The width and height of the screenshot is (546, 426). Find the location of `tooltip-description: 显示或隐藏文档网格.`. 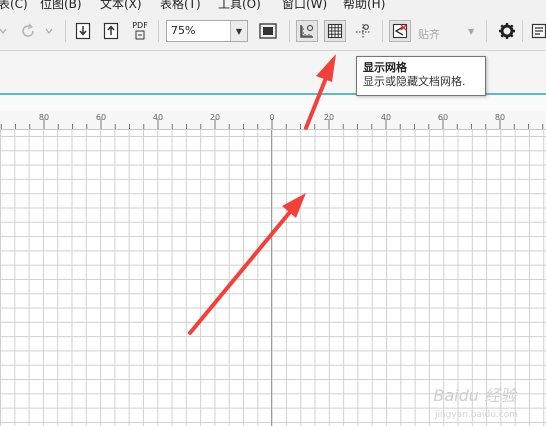

tooltip-description: 显示或隐藏文档网格. is located at coordinates (414, 81).